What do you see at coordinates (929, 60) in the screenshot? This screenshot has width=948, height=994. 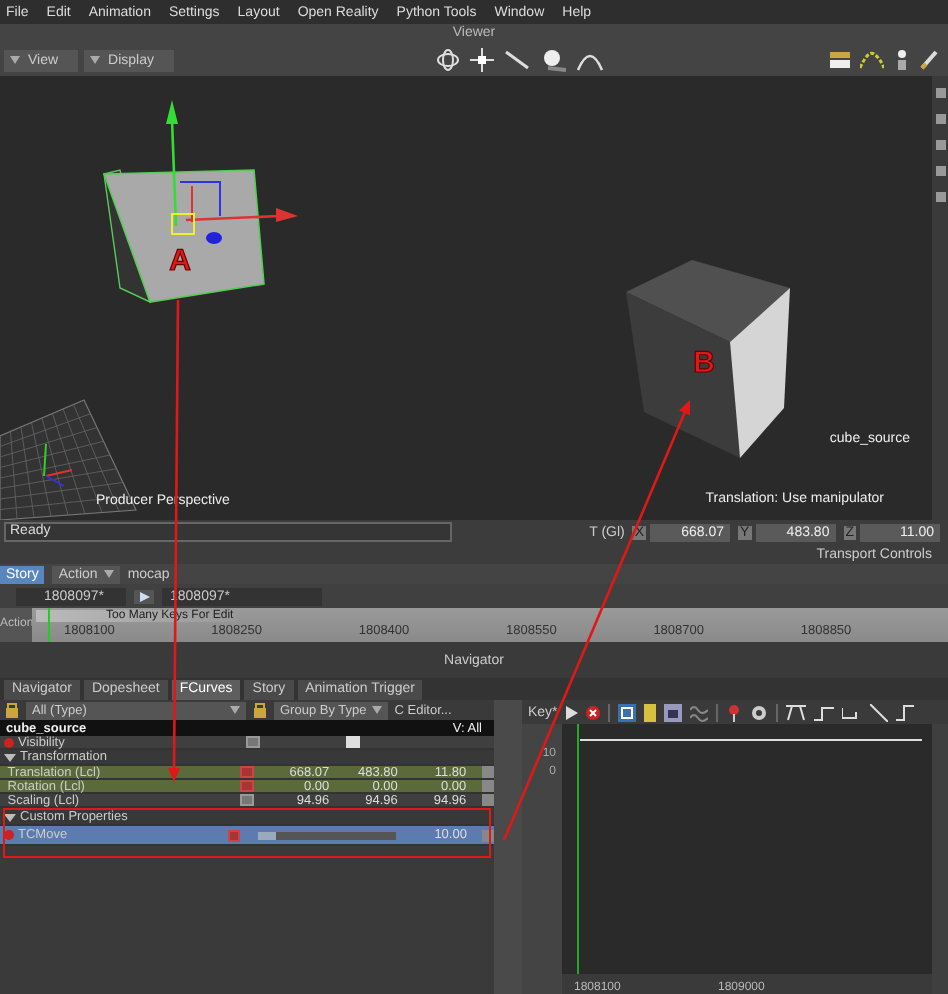 I see `brush-icon` at bounding box center [929, 60].